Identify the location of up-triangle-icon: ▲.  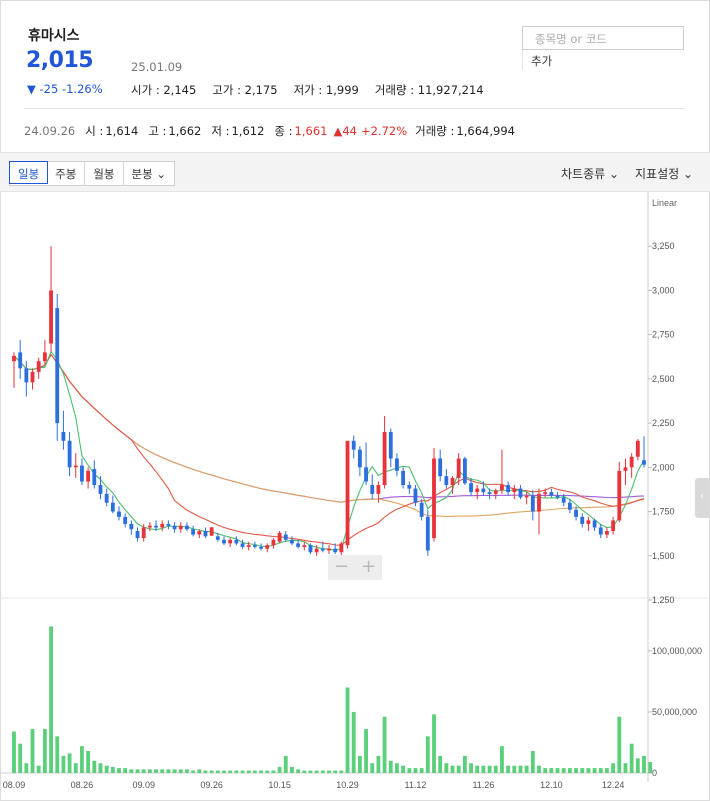
(338, 131).